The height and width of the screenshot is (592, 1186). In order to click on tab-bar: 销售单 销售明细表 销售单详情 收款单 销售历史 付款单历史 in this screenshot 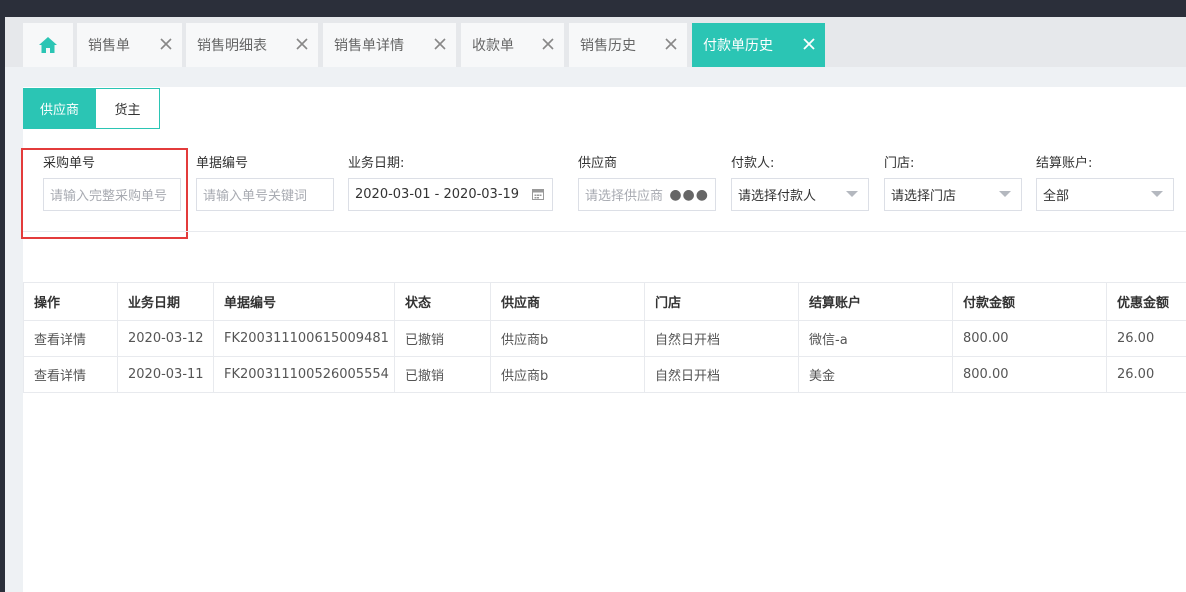, I will do `click(595, 42)`.